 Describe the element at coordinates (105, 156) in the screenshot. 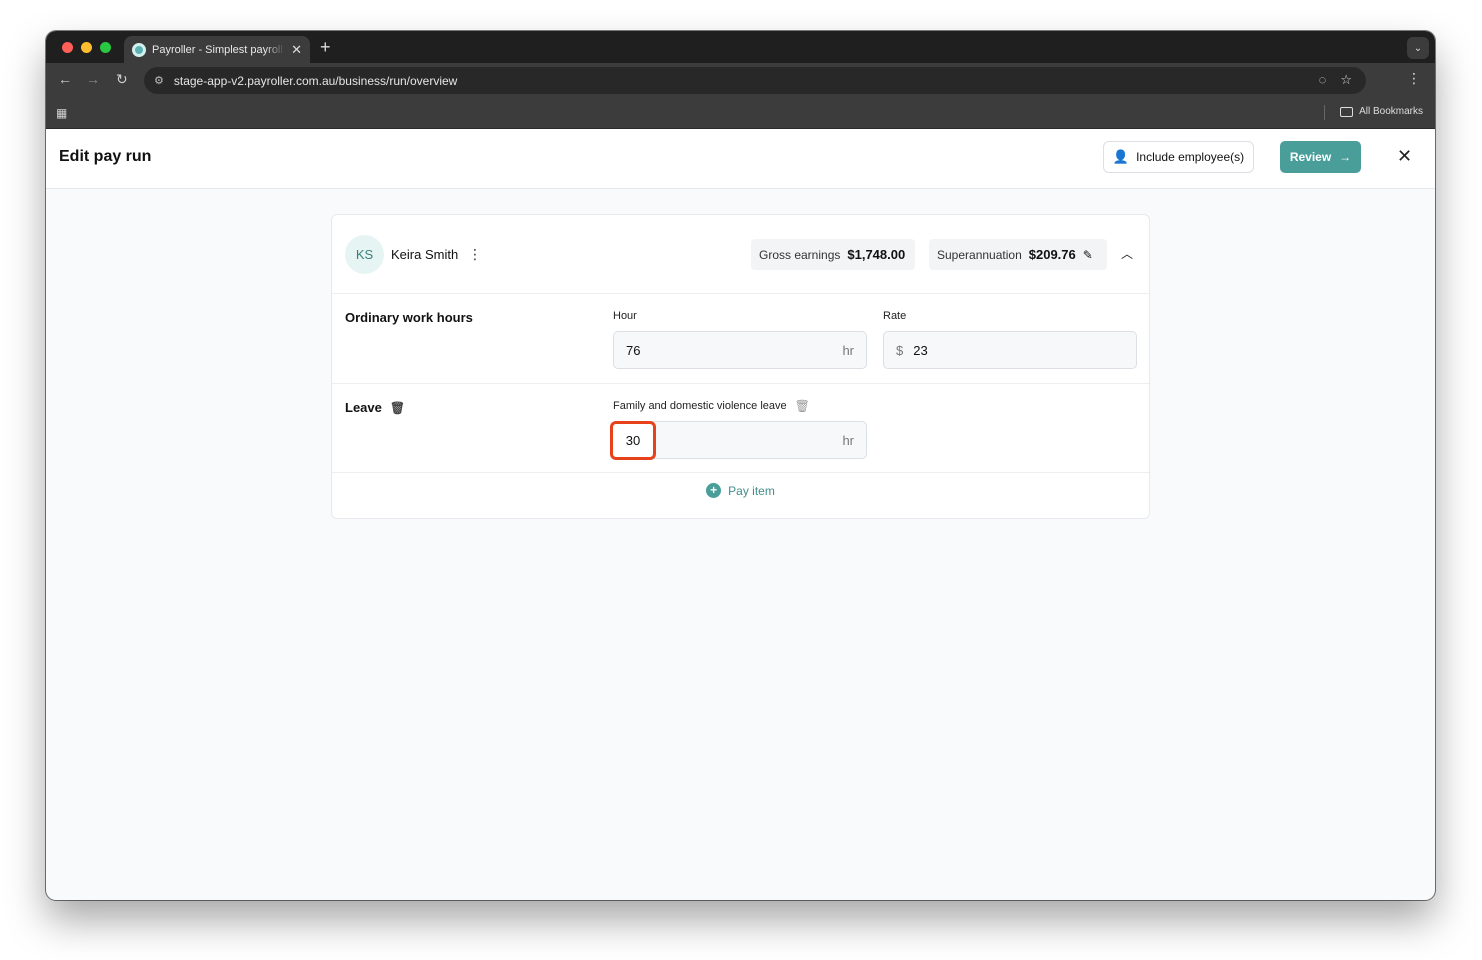

I see `page-title: Edit pay run` at that location.